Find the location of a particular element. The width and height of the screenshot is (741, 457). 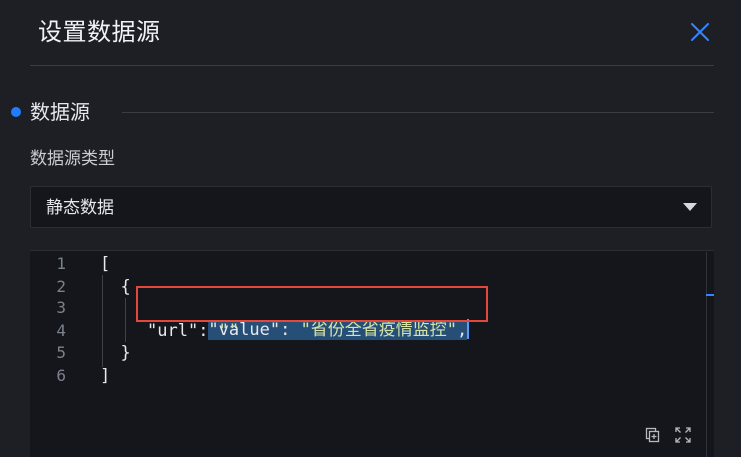

code-line: { is located at coordinates (115, 287).